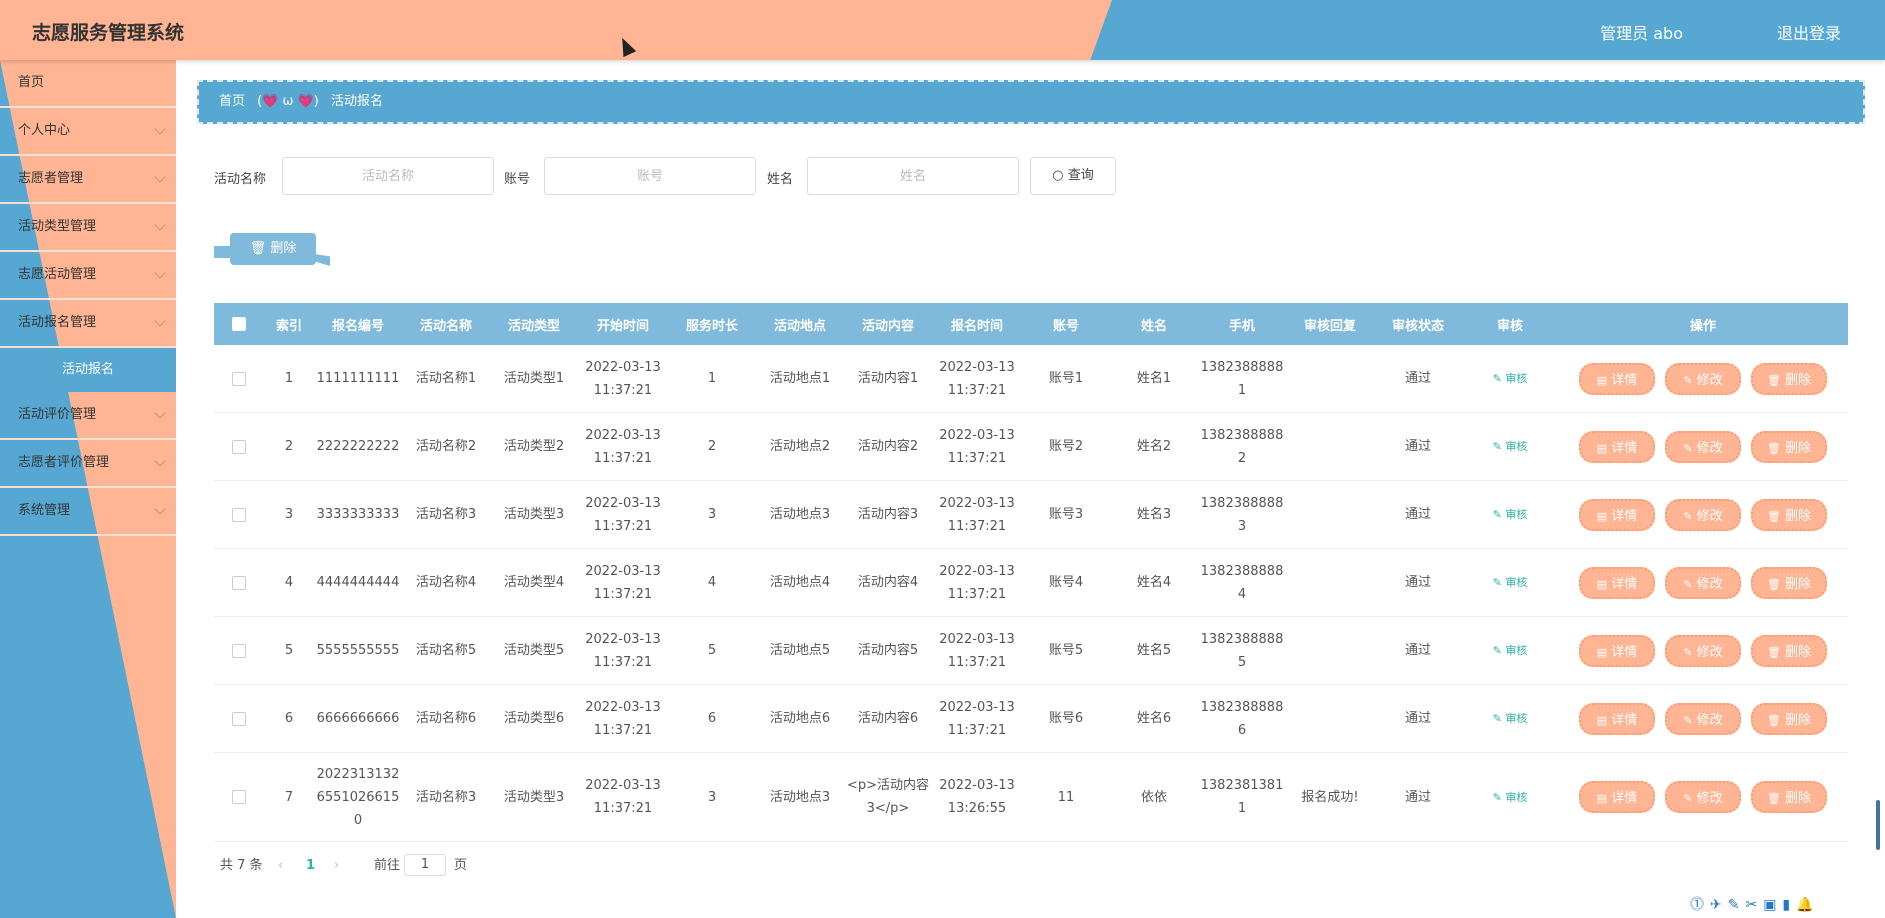 The width and height of the screenshot is (1885, 918). Describe the element at coordinates (913, 176) in the screenshot. I see `name-input` at that location.